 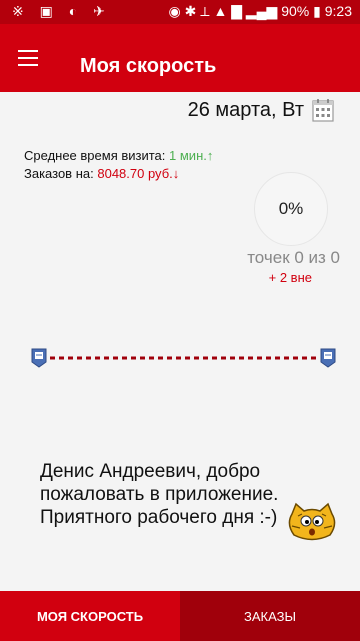 I want to click on avg-visit-value: 1 мин.↑, so click(x=191, y=155).